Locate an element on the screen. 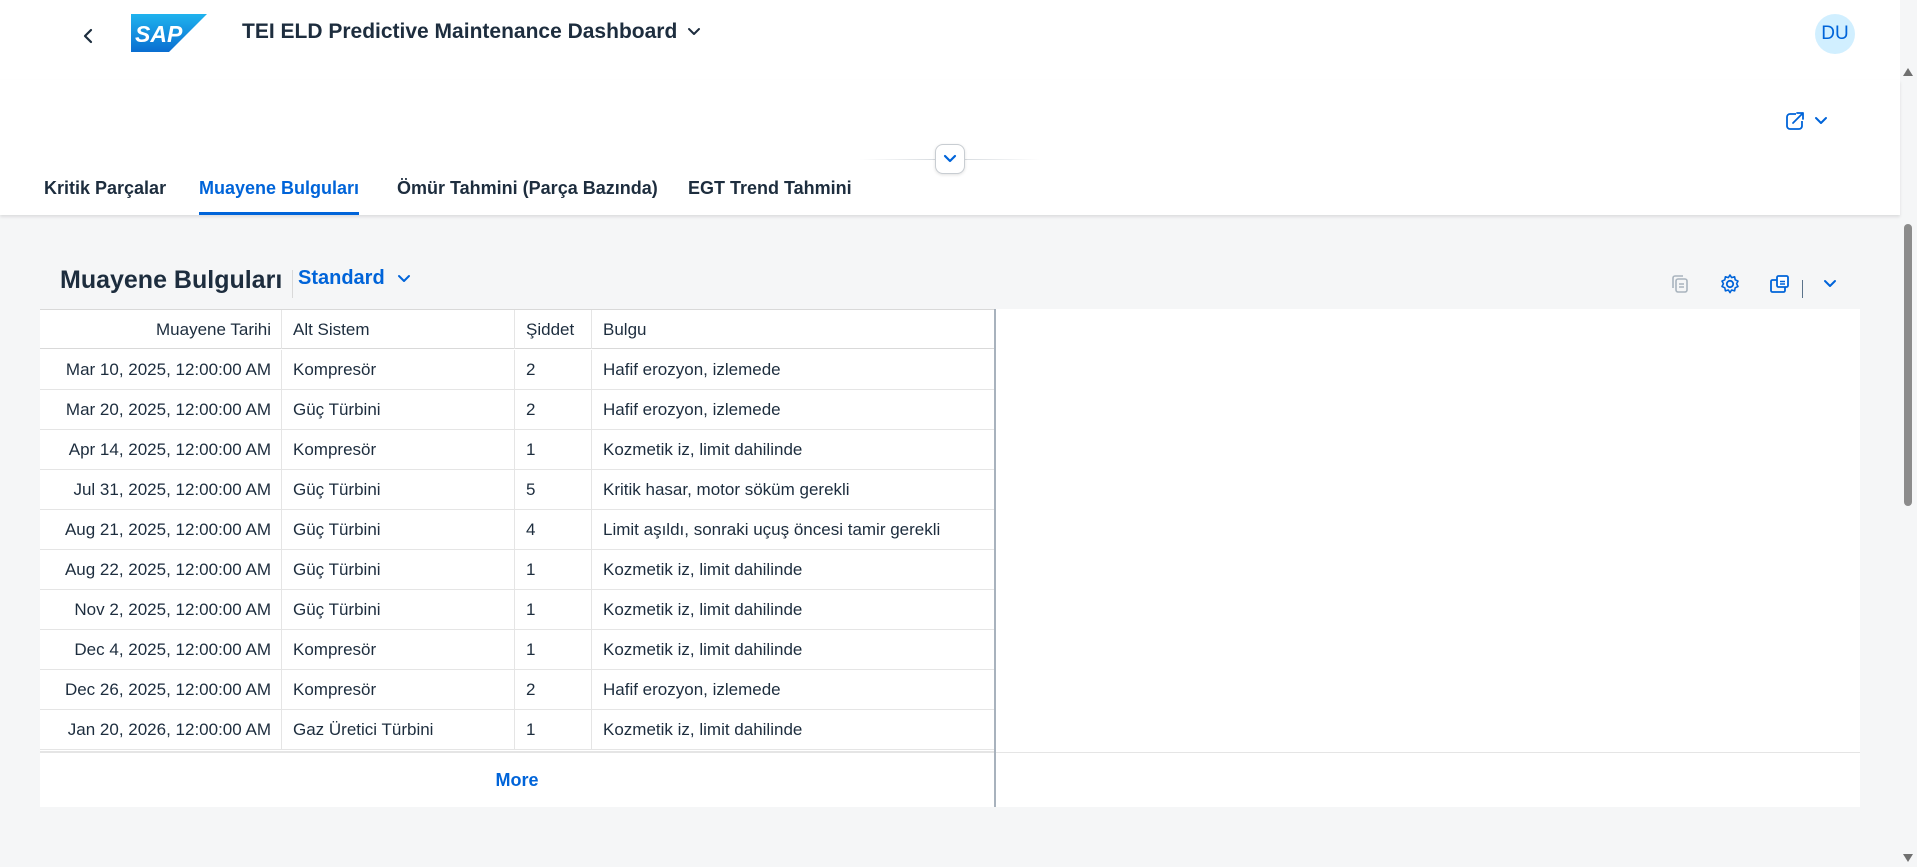  panel-divider is located at coordinates (1428, 752).